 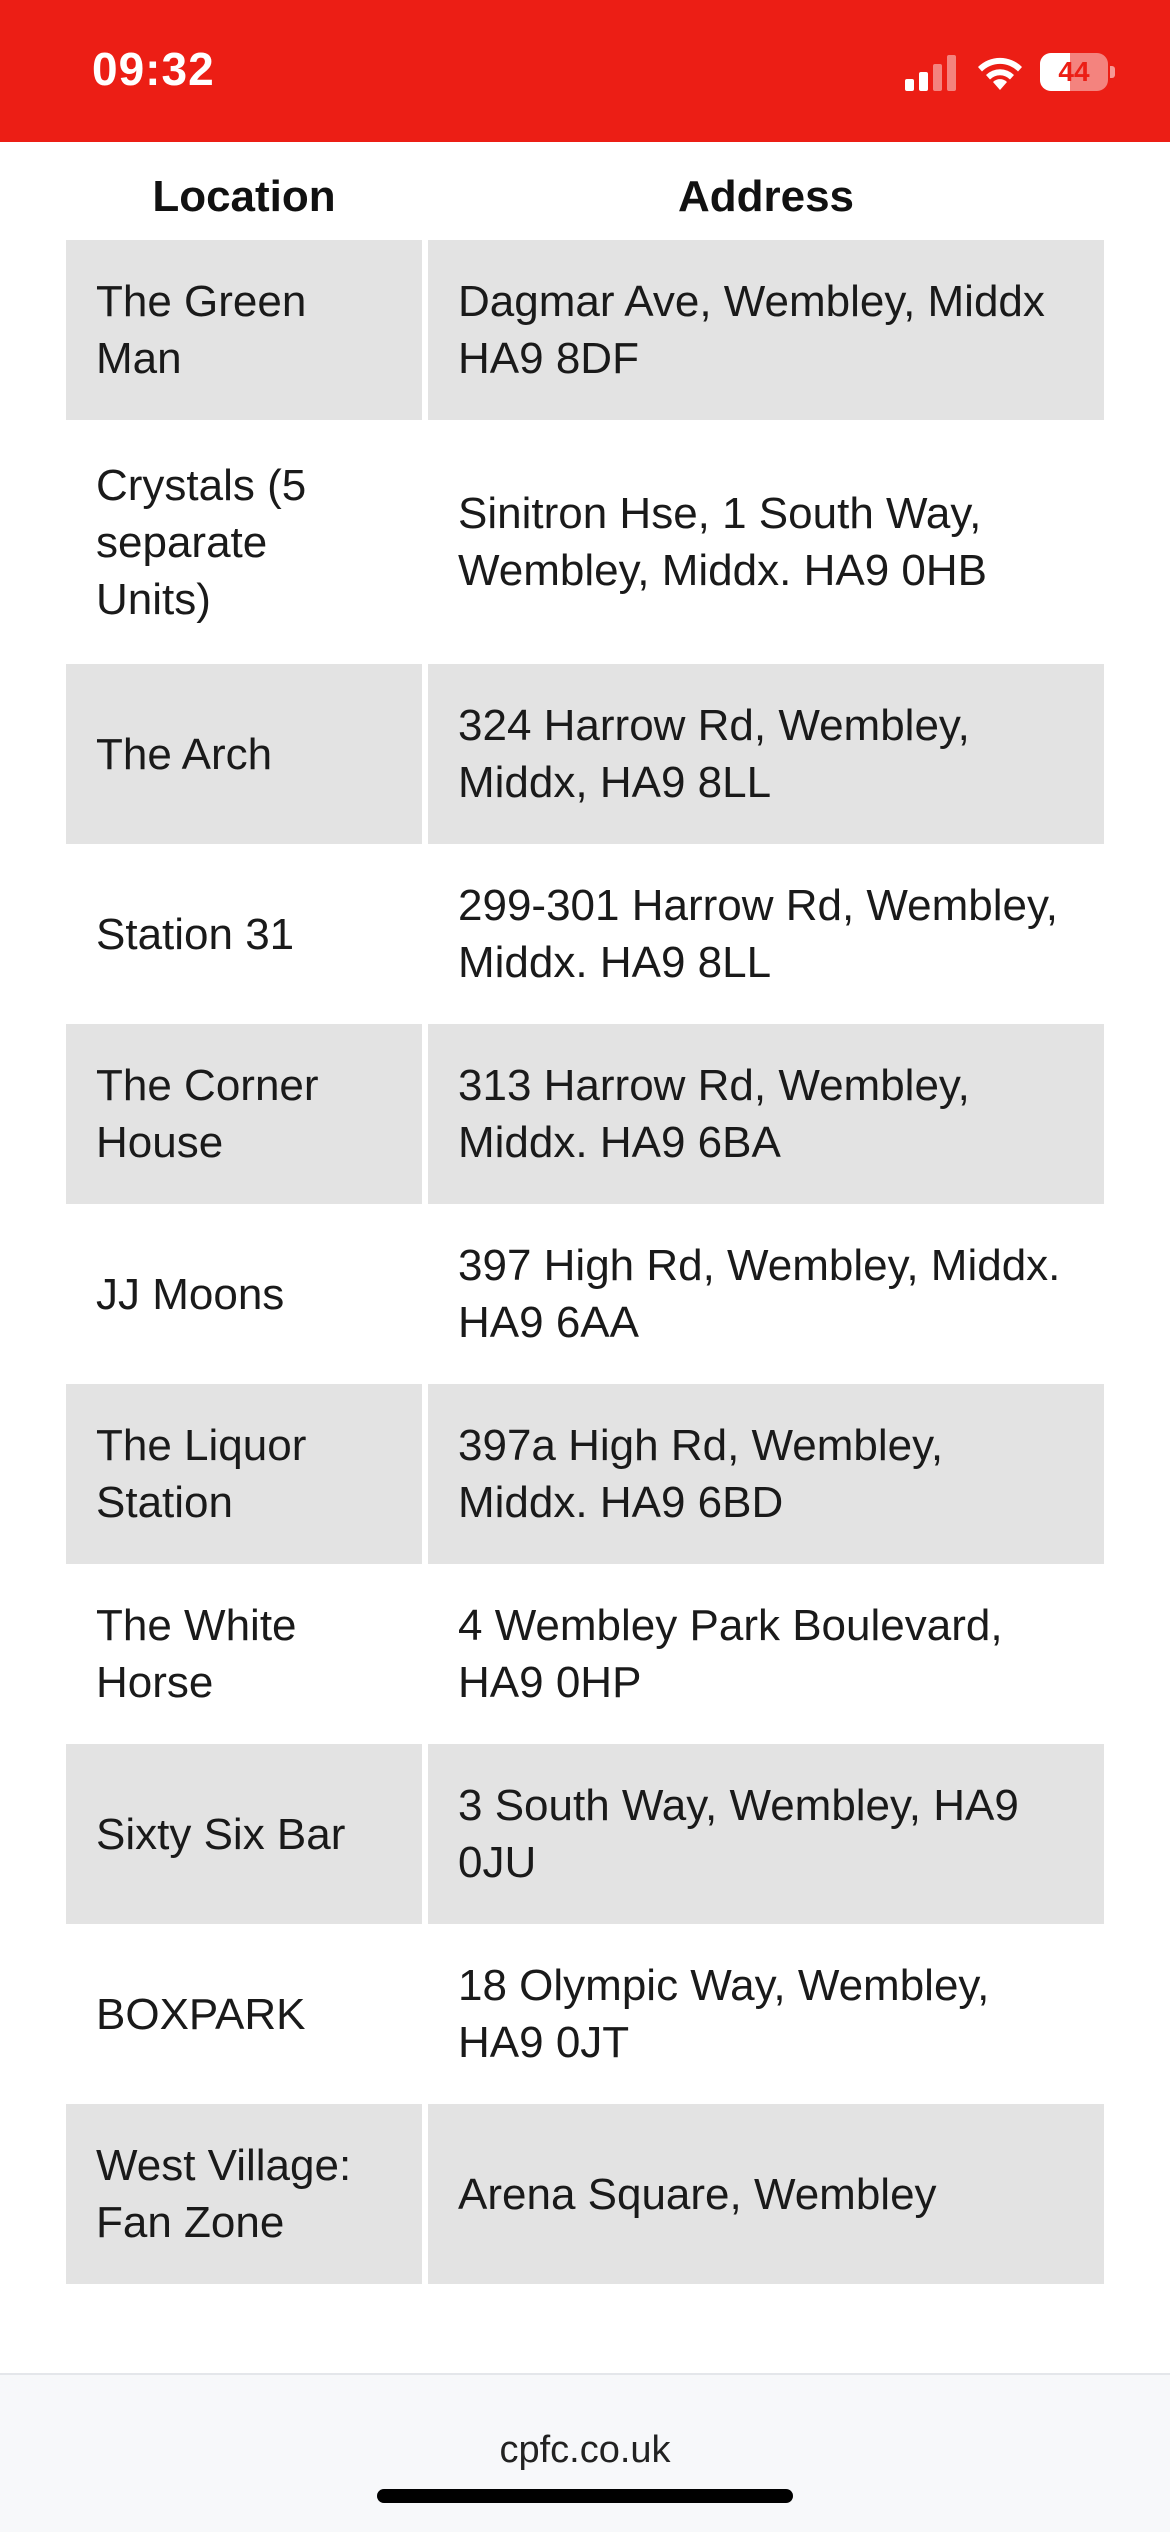 What do you see at coordinates (244, 2194) in the screenshot?
I see `location-cell: West Village: Fan Zone` at bounding box center [244, 2194].